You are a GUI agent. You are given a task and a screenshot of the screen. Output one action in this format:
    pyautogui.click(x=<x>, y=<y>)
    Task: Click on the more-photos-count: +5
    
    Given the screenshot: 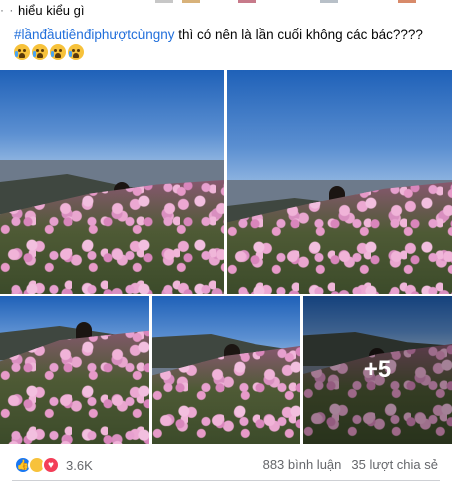 What is the action you would take?
    pyautogui.click(x=377, y=369)
    